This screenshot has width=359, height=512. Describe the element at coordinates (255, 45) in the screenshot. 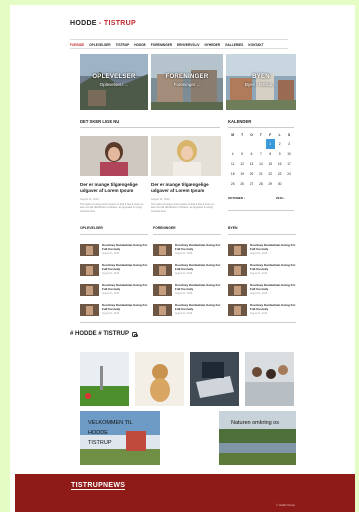

I see `nav-item-kontakt: KONTAKT` at that location.